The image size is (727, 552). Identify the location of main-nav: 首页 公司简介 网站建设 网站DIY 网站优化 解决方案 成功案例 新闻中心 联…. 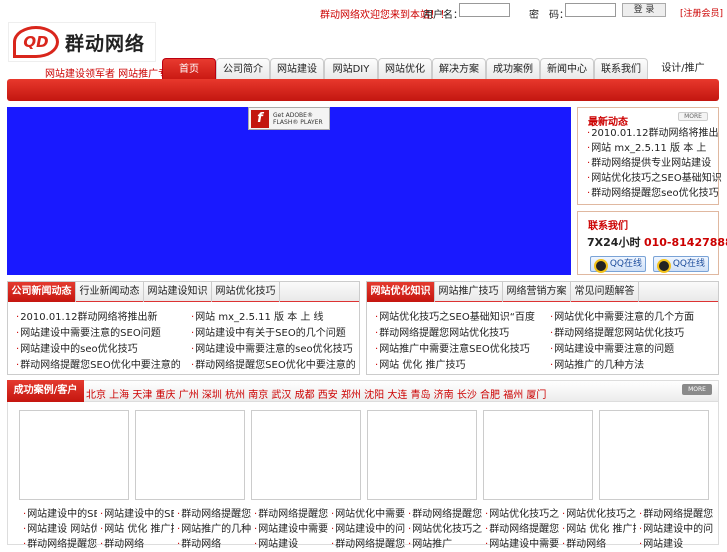
(440, 69).